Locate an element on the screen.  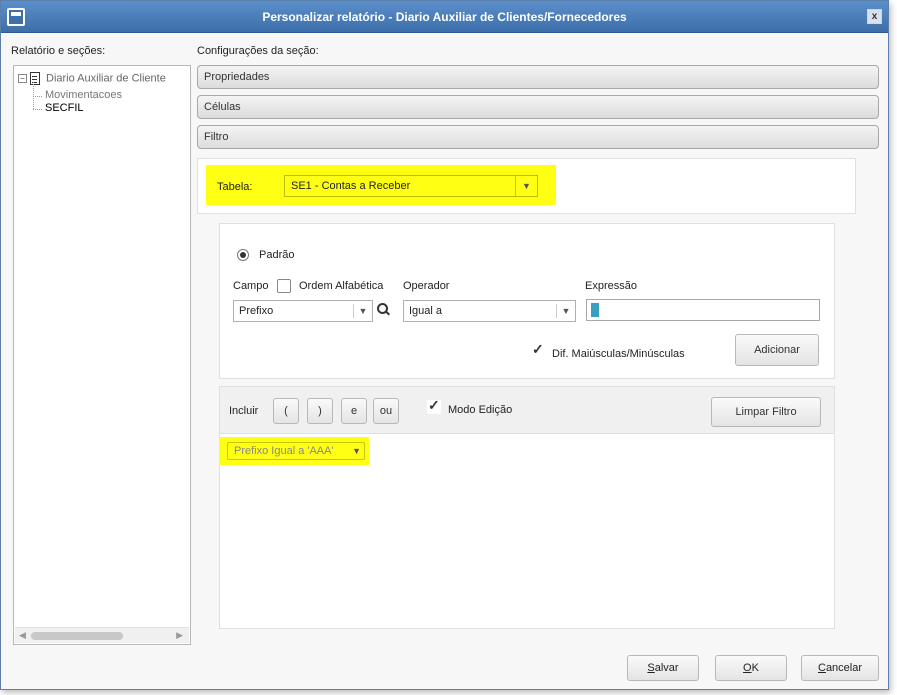
limpar-filtro-button: Limpar Filtro is located at coordinates (766, 412).